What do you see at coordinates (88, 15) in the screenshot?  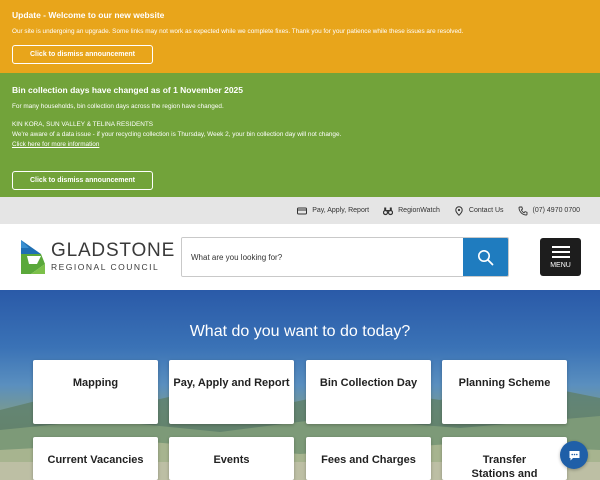 I see `update-announcement-title: Update - Welcome to our new website` at bounding box center [88, 15].